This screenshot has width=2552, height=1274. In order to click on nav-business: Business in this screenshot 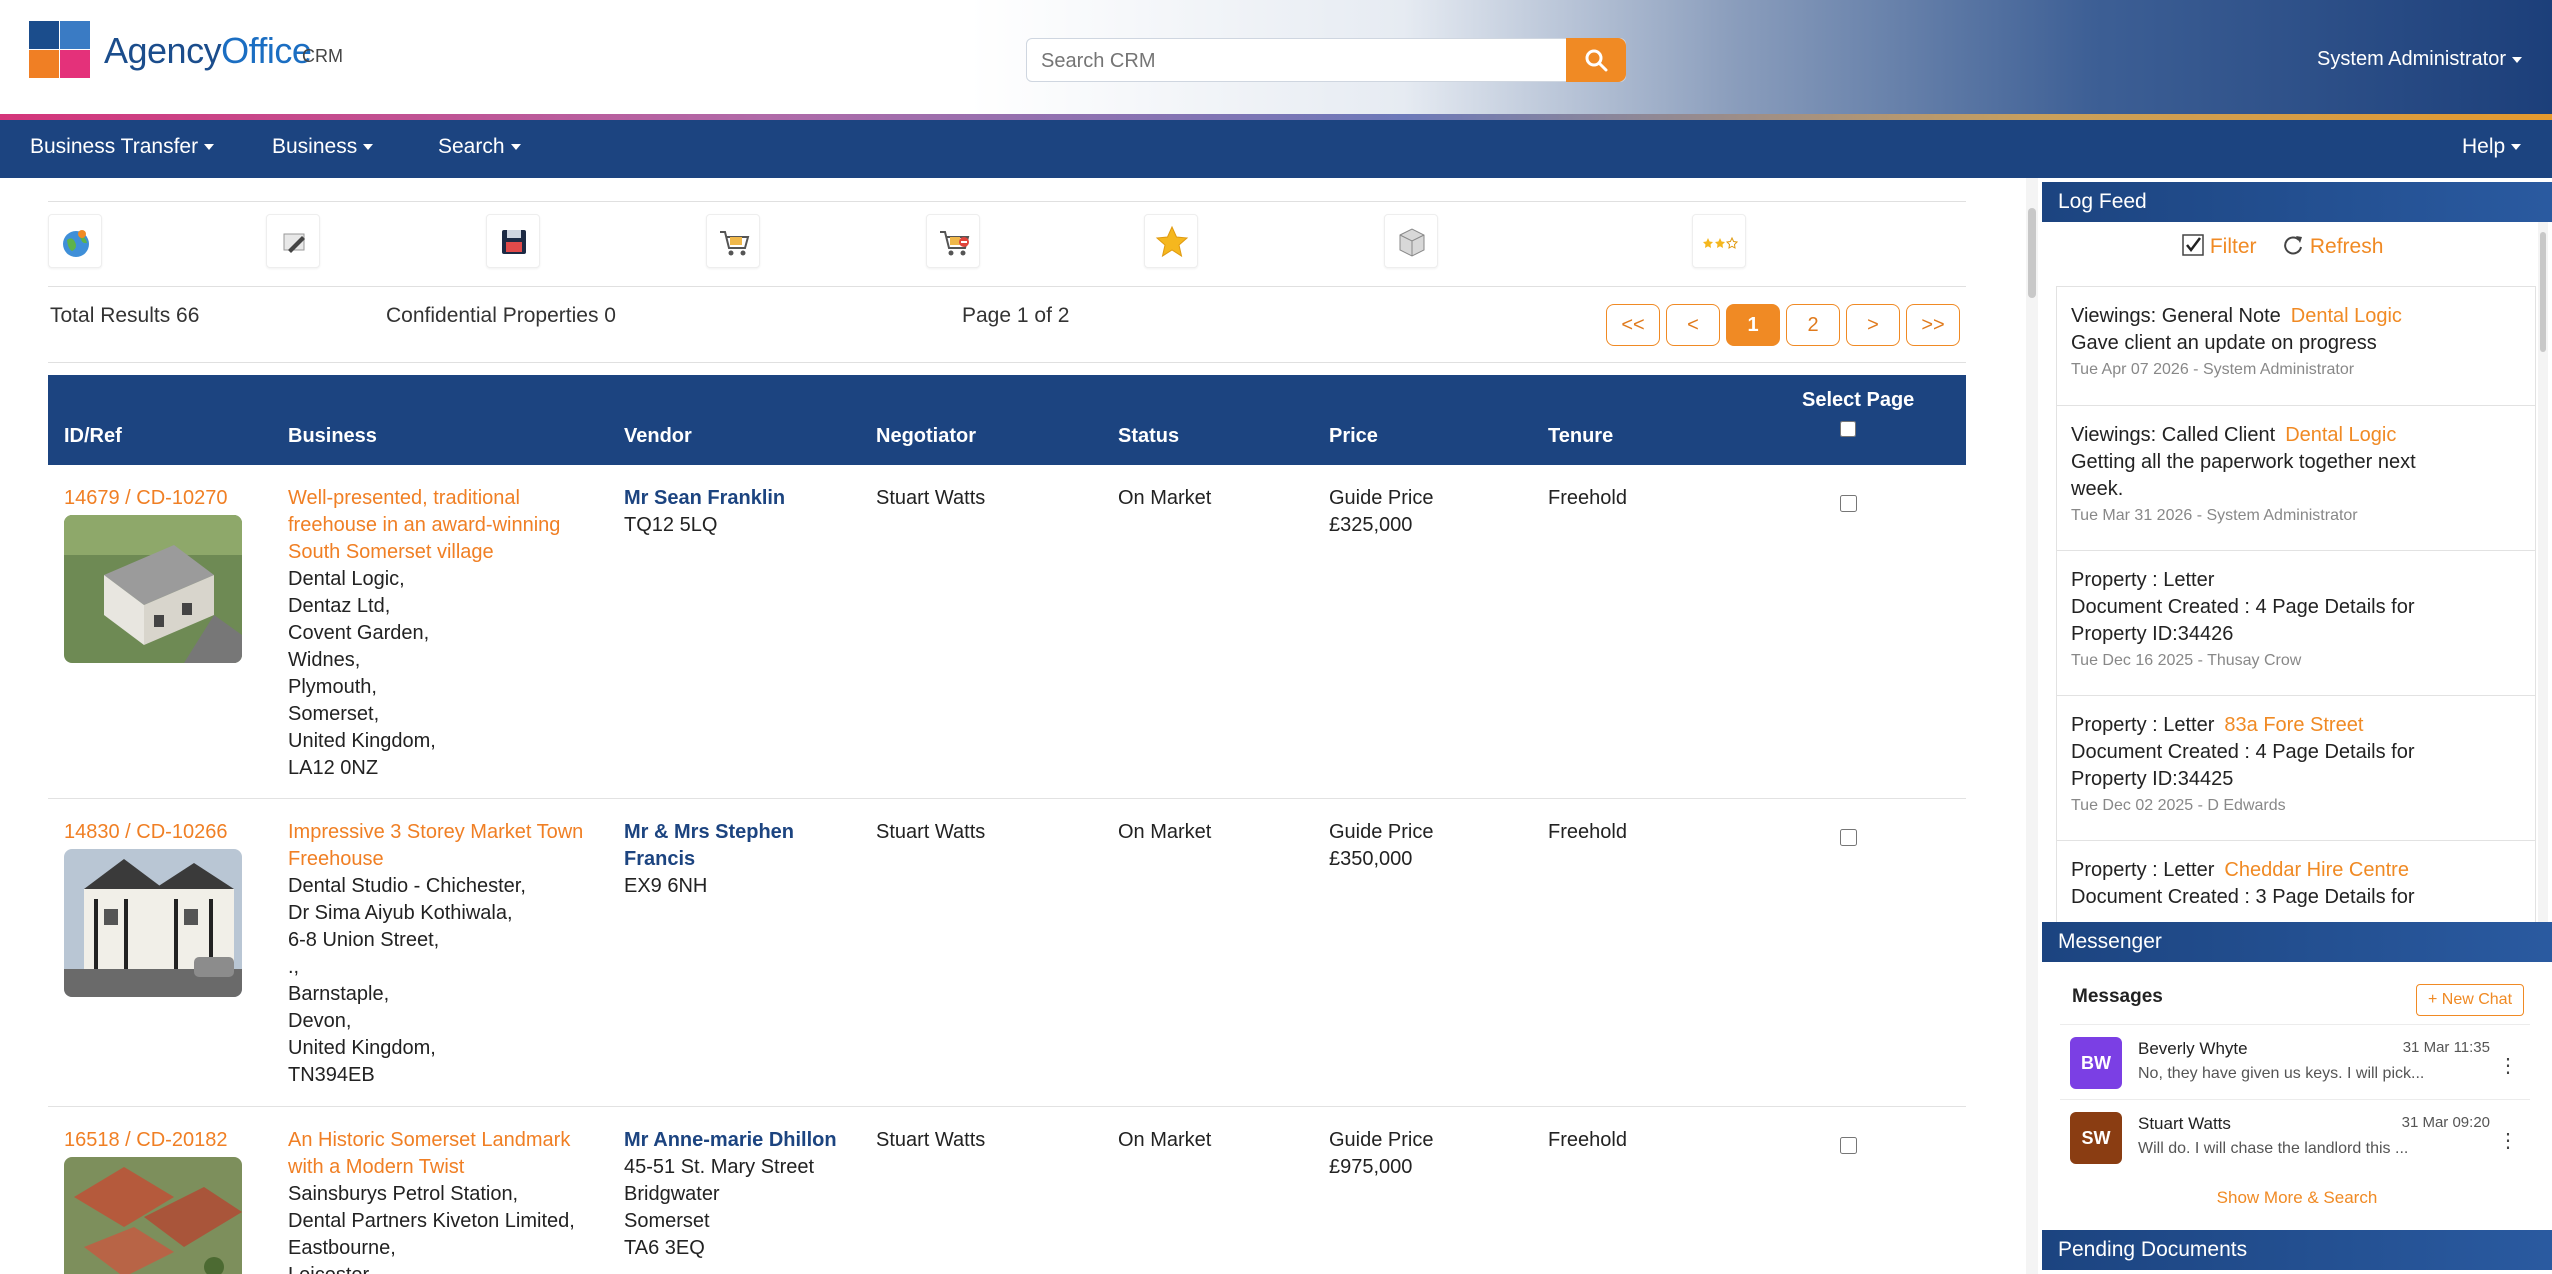, I will do `click(323, 147)`.